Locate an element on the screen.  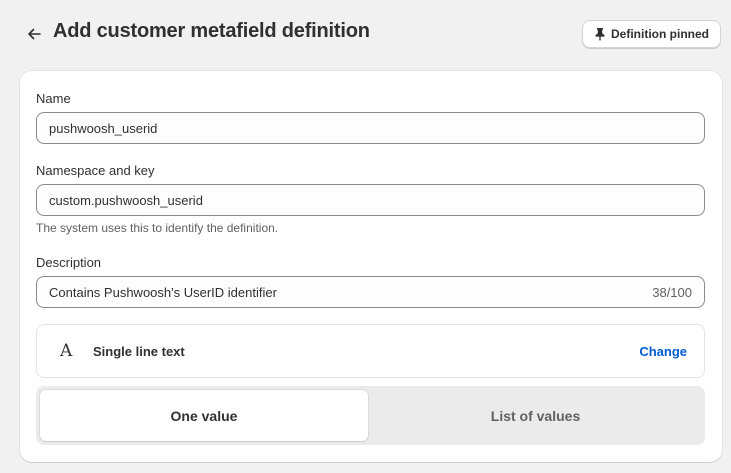
pin-icon is located at coordinates (600, 34).